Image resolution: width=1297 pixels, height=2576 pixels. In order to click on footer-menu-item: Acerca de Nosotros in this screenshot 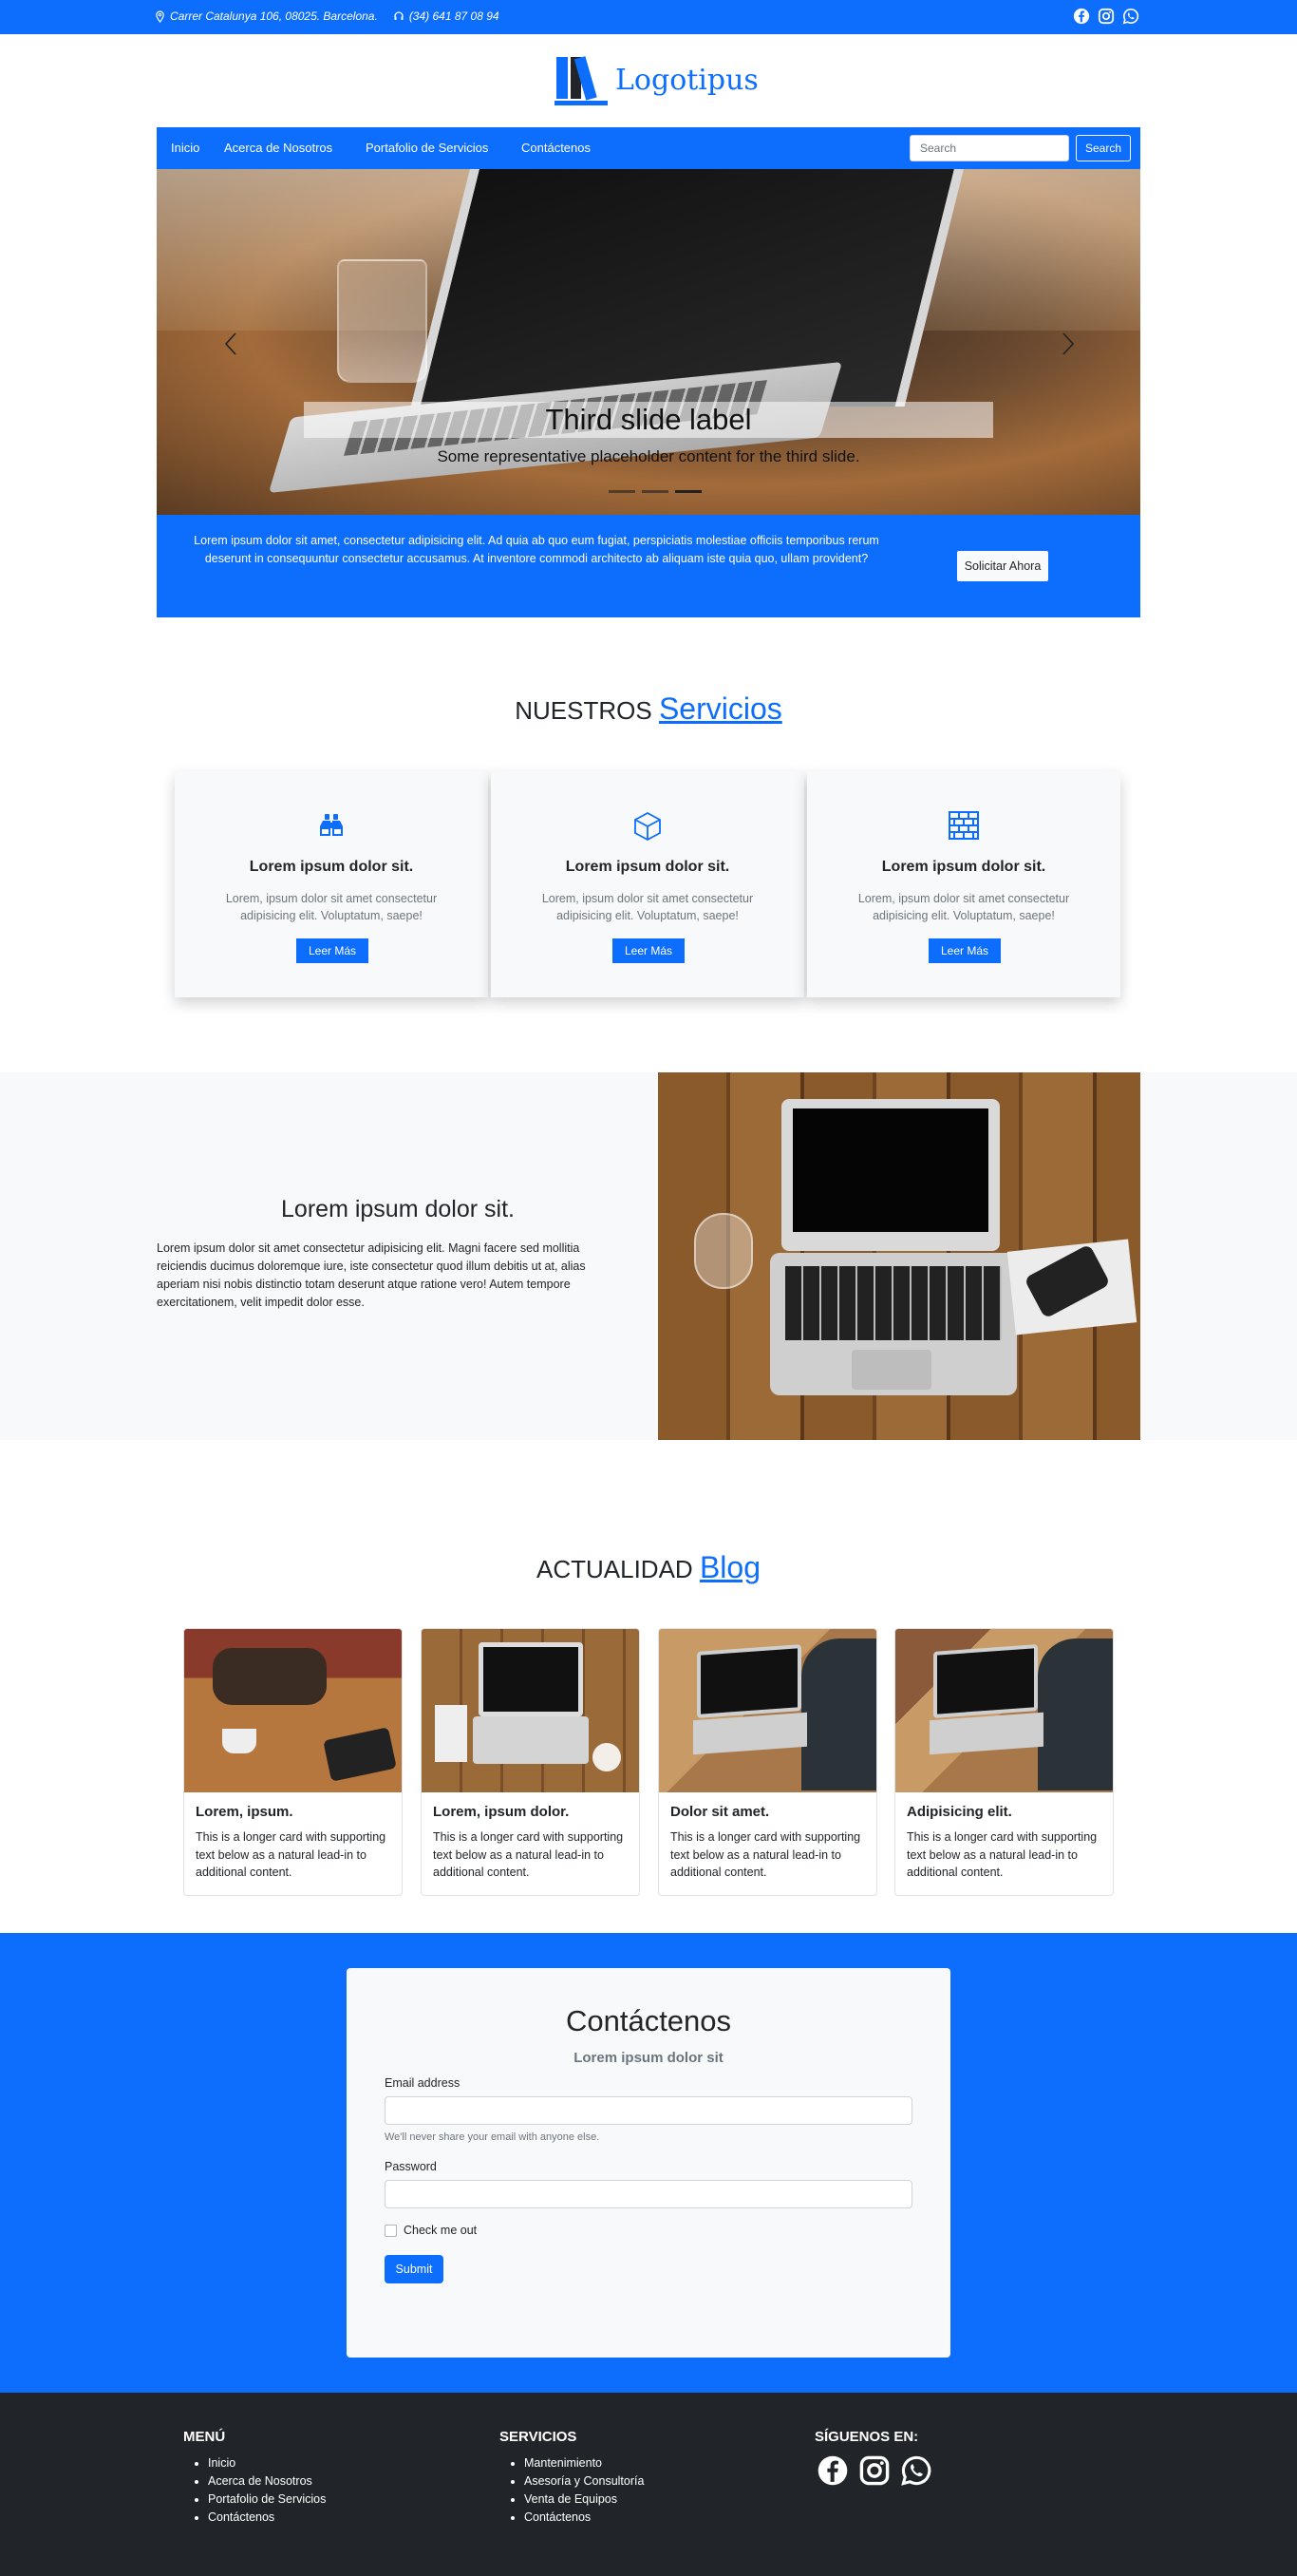, I will do `click(267, 2481)`.